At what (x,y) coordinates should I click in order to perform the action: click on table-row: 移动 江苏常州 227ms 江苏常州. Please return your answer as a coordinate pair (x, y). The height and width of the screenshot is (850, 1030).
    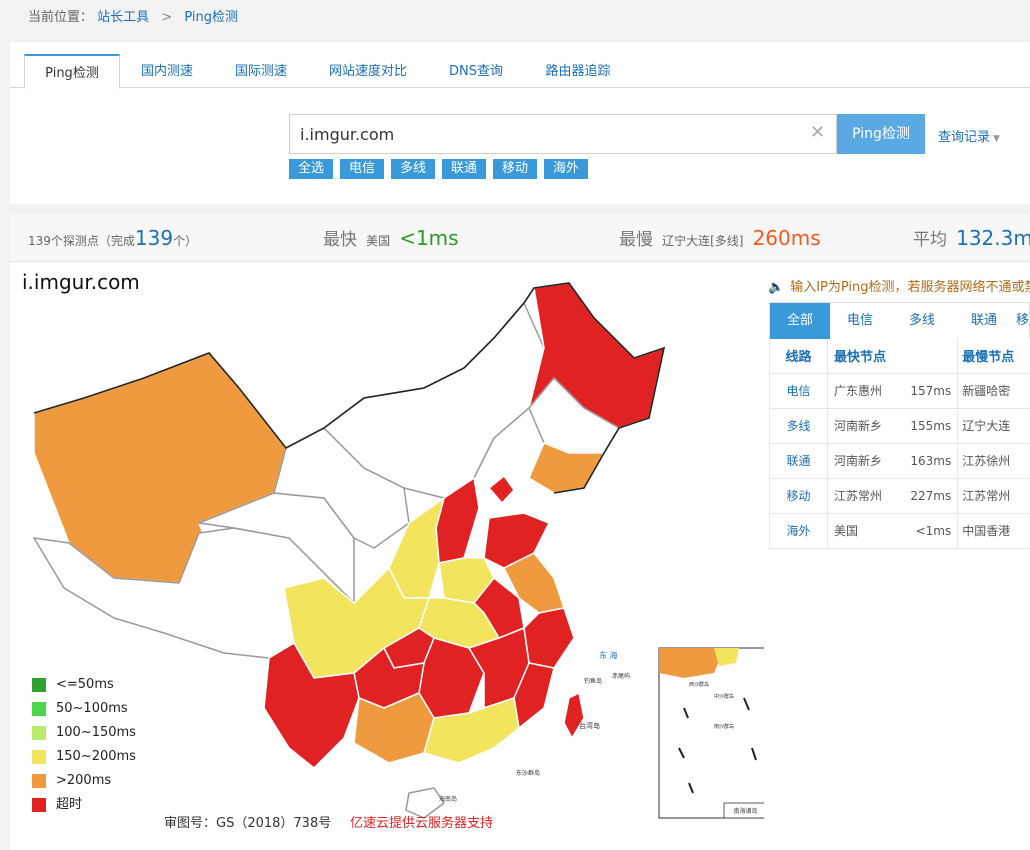
    Looking at the image, I should click on (899, 496).